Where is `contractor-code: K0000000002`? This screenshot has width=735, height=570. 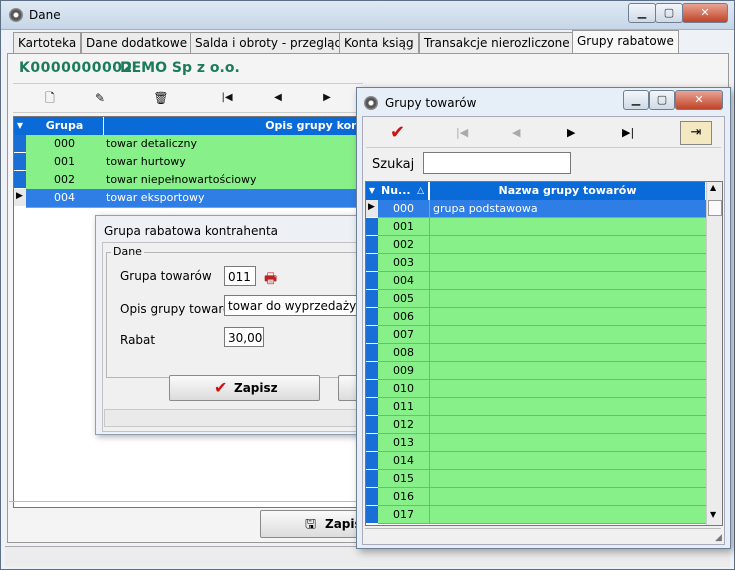 contractor-code: K0000000002 is located at coordinates (76, 68).